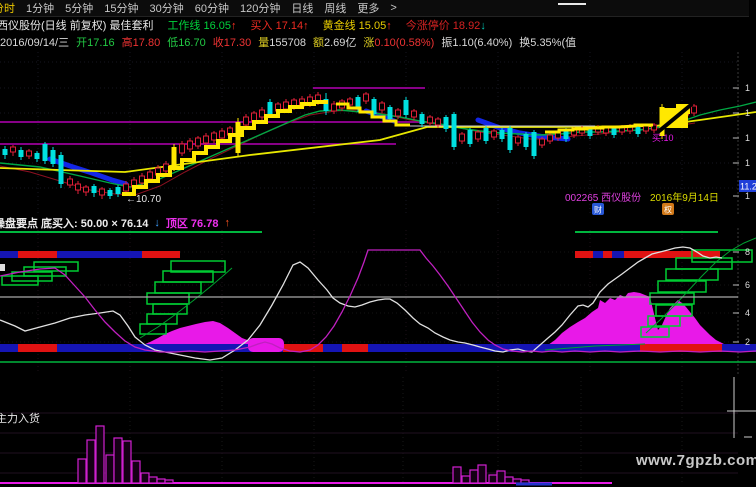 This screenshot has height=487, width=756. Describe the element at coordinates (212, 8) in the screenshot. I see `menu-item-5: 60分钟` at that location.